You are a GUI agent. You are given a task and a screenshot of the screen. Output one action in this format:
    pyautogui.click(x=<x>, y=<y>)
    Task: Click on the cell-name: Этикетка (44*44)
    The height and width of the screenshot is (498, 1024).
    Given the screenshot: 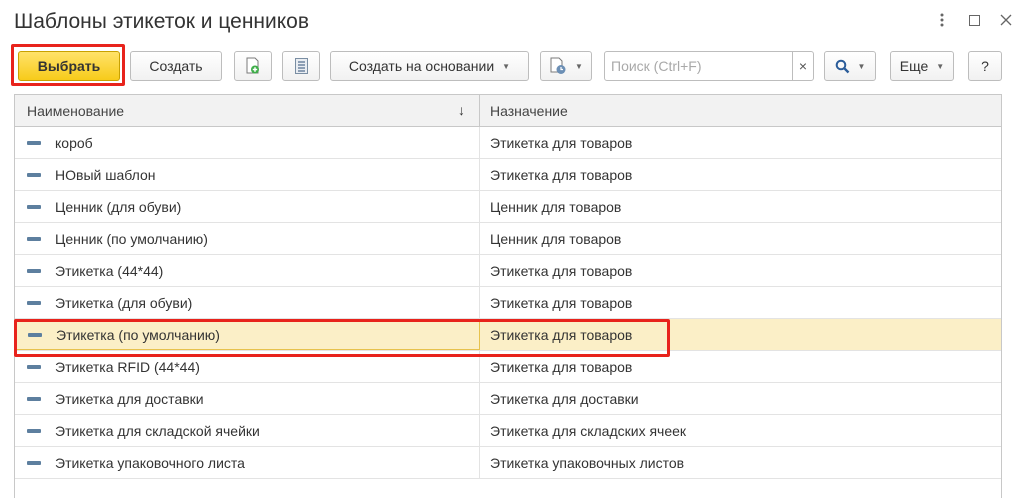 What is the action you would take?
    pyautogui.click(x=247, y=270)
    